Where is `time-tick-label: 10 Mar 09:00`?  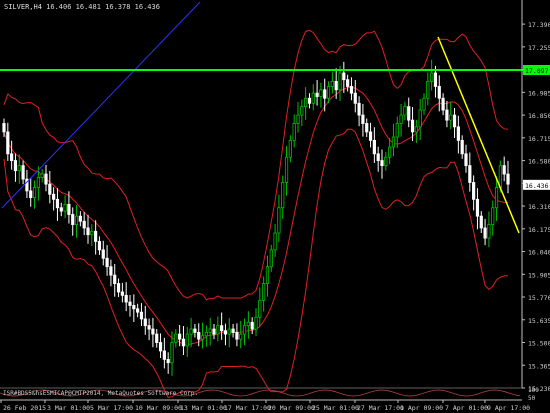 time-tick-label: 10 Mar 09:00 is located at coordinates (158, 408).